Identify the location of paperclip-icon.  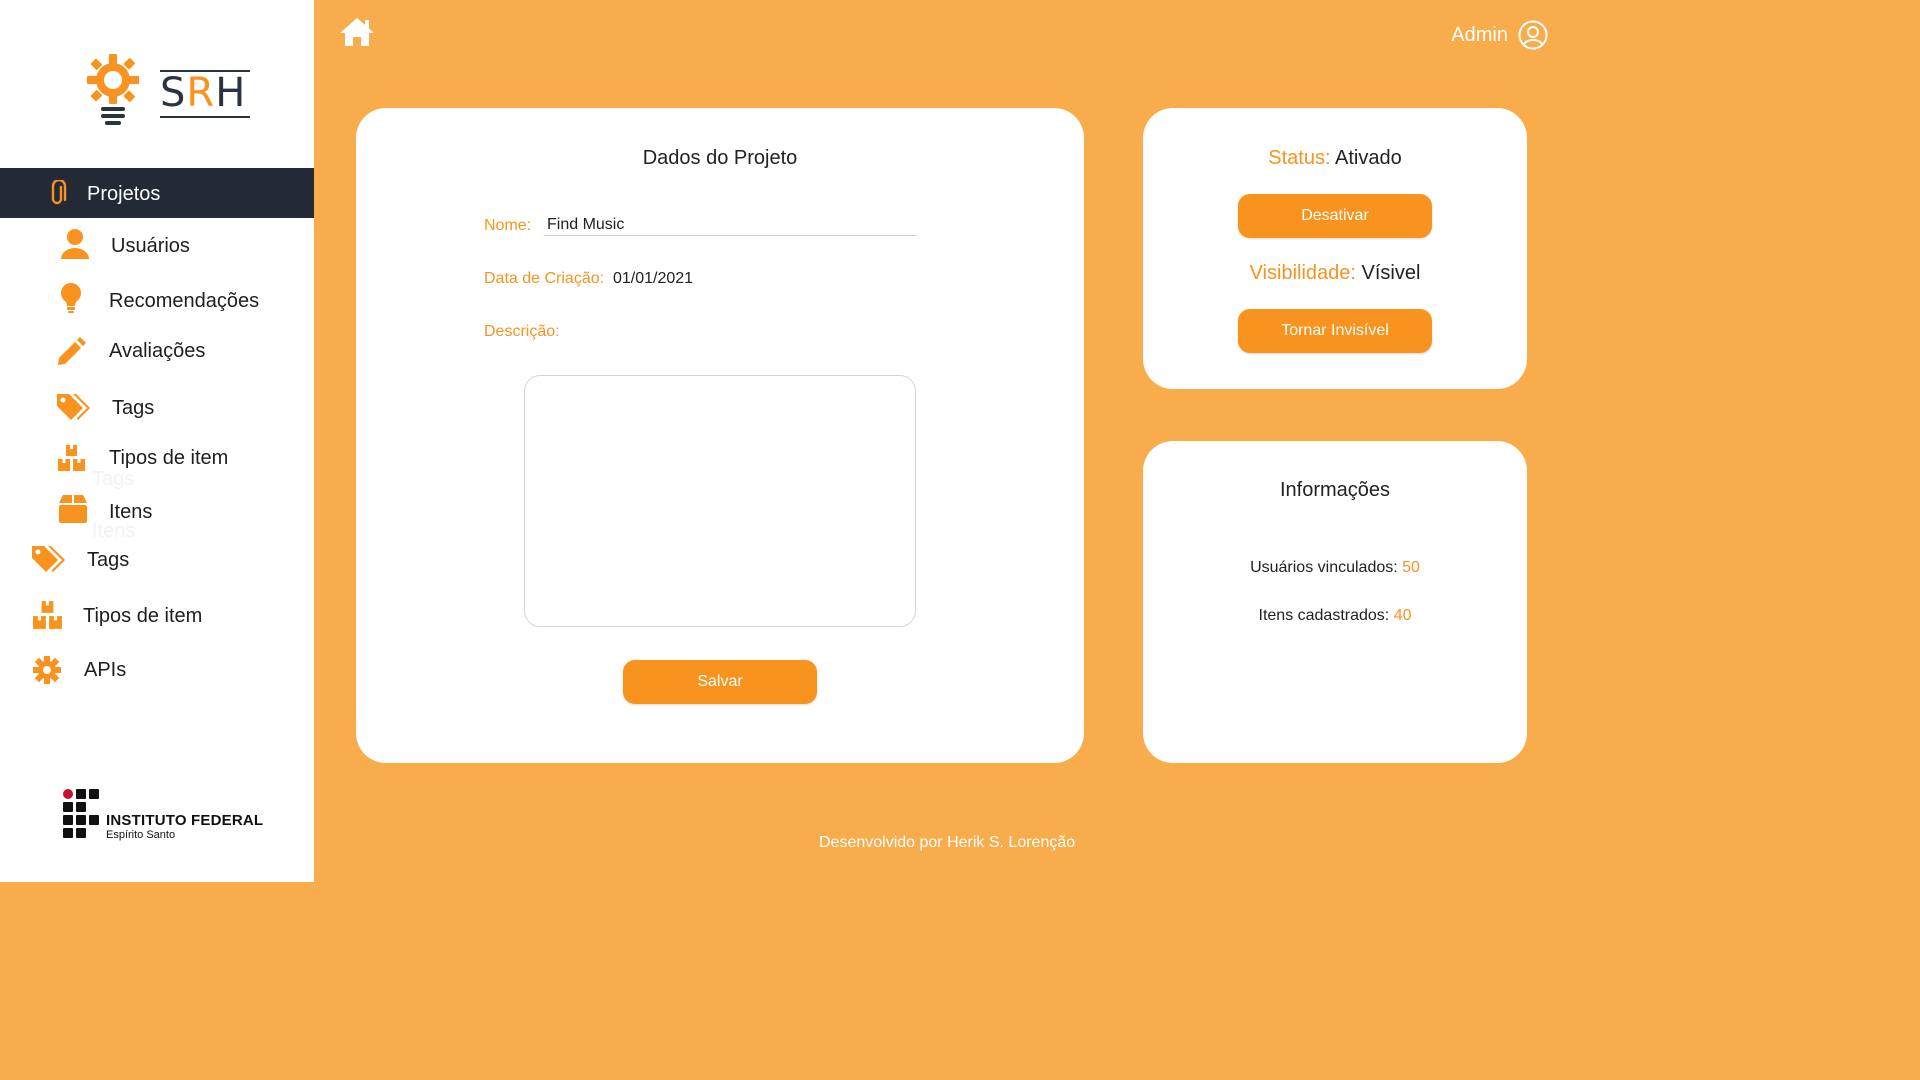
(58, 194).